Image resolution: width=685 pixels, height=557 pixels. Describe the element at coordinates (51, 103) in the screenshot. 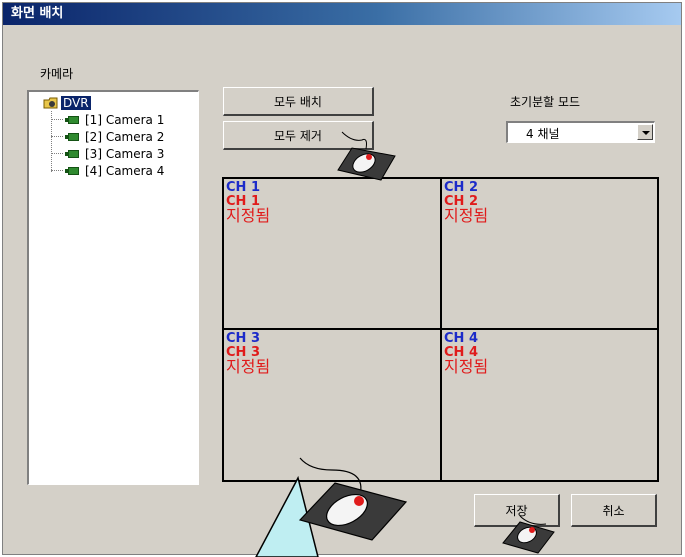

I see `dvr-folder-icon` at that location.